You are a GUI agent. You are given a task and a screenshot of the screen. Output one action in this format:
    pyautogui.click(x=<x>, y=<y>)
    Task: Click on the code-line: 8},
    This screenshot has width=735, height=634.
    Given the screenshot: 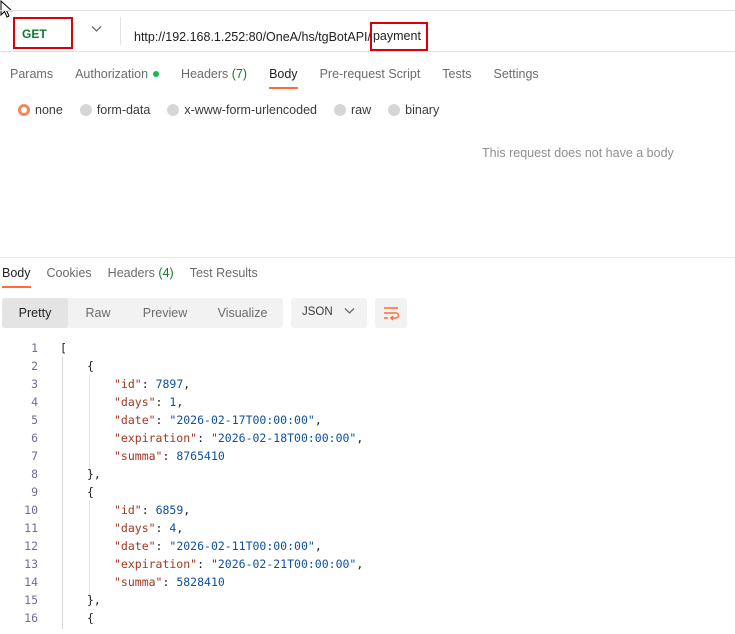 What is the action you would take?
    pyautogui.click(x=367, y=474)
    